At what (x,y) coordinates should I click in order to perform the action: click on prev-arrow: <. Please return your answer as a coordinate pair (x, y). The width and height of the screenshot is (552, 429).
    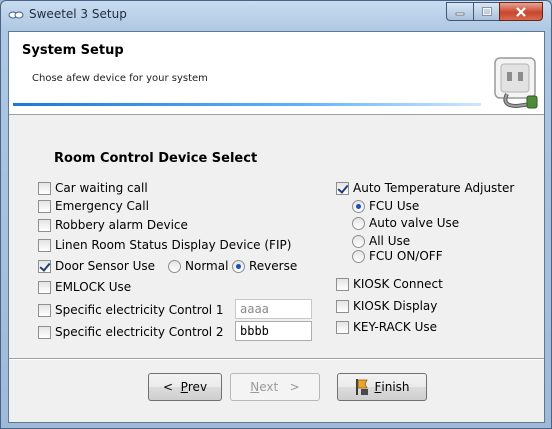
    Looking at the image, I should click on (167, 387).